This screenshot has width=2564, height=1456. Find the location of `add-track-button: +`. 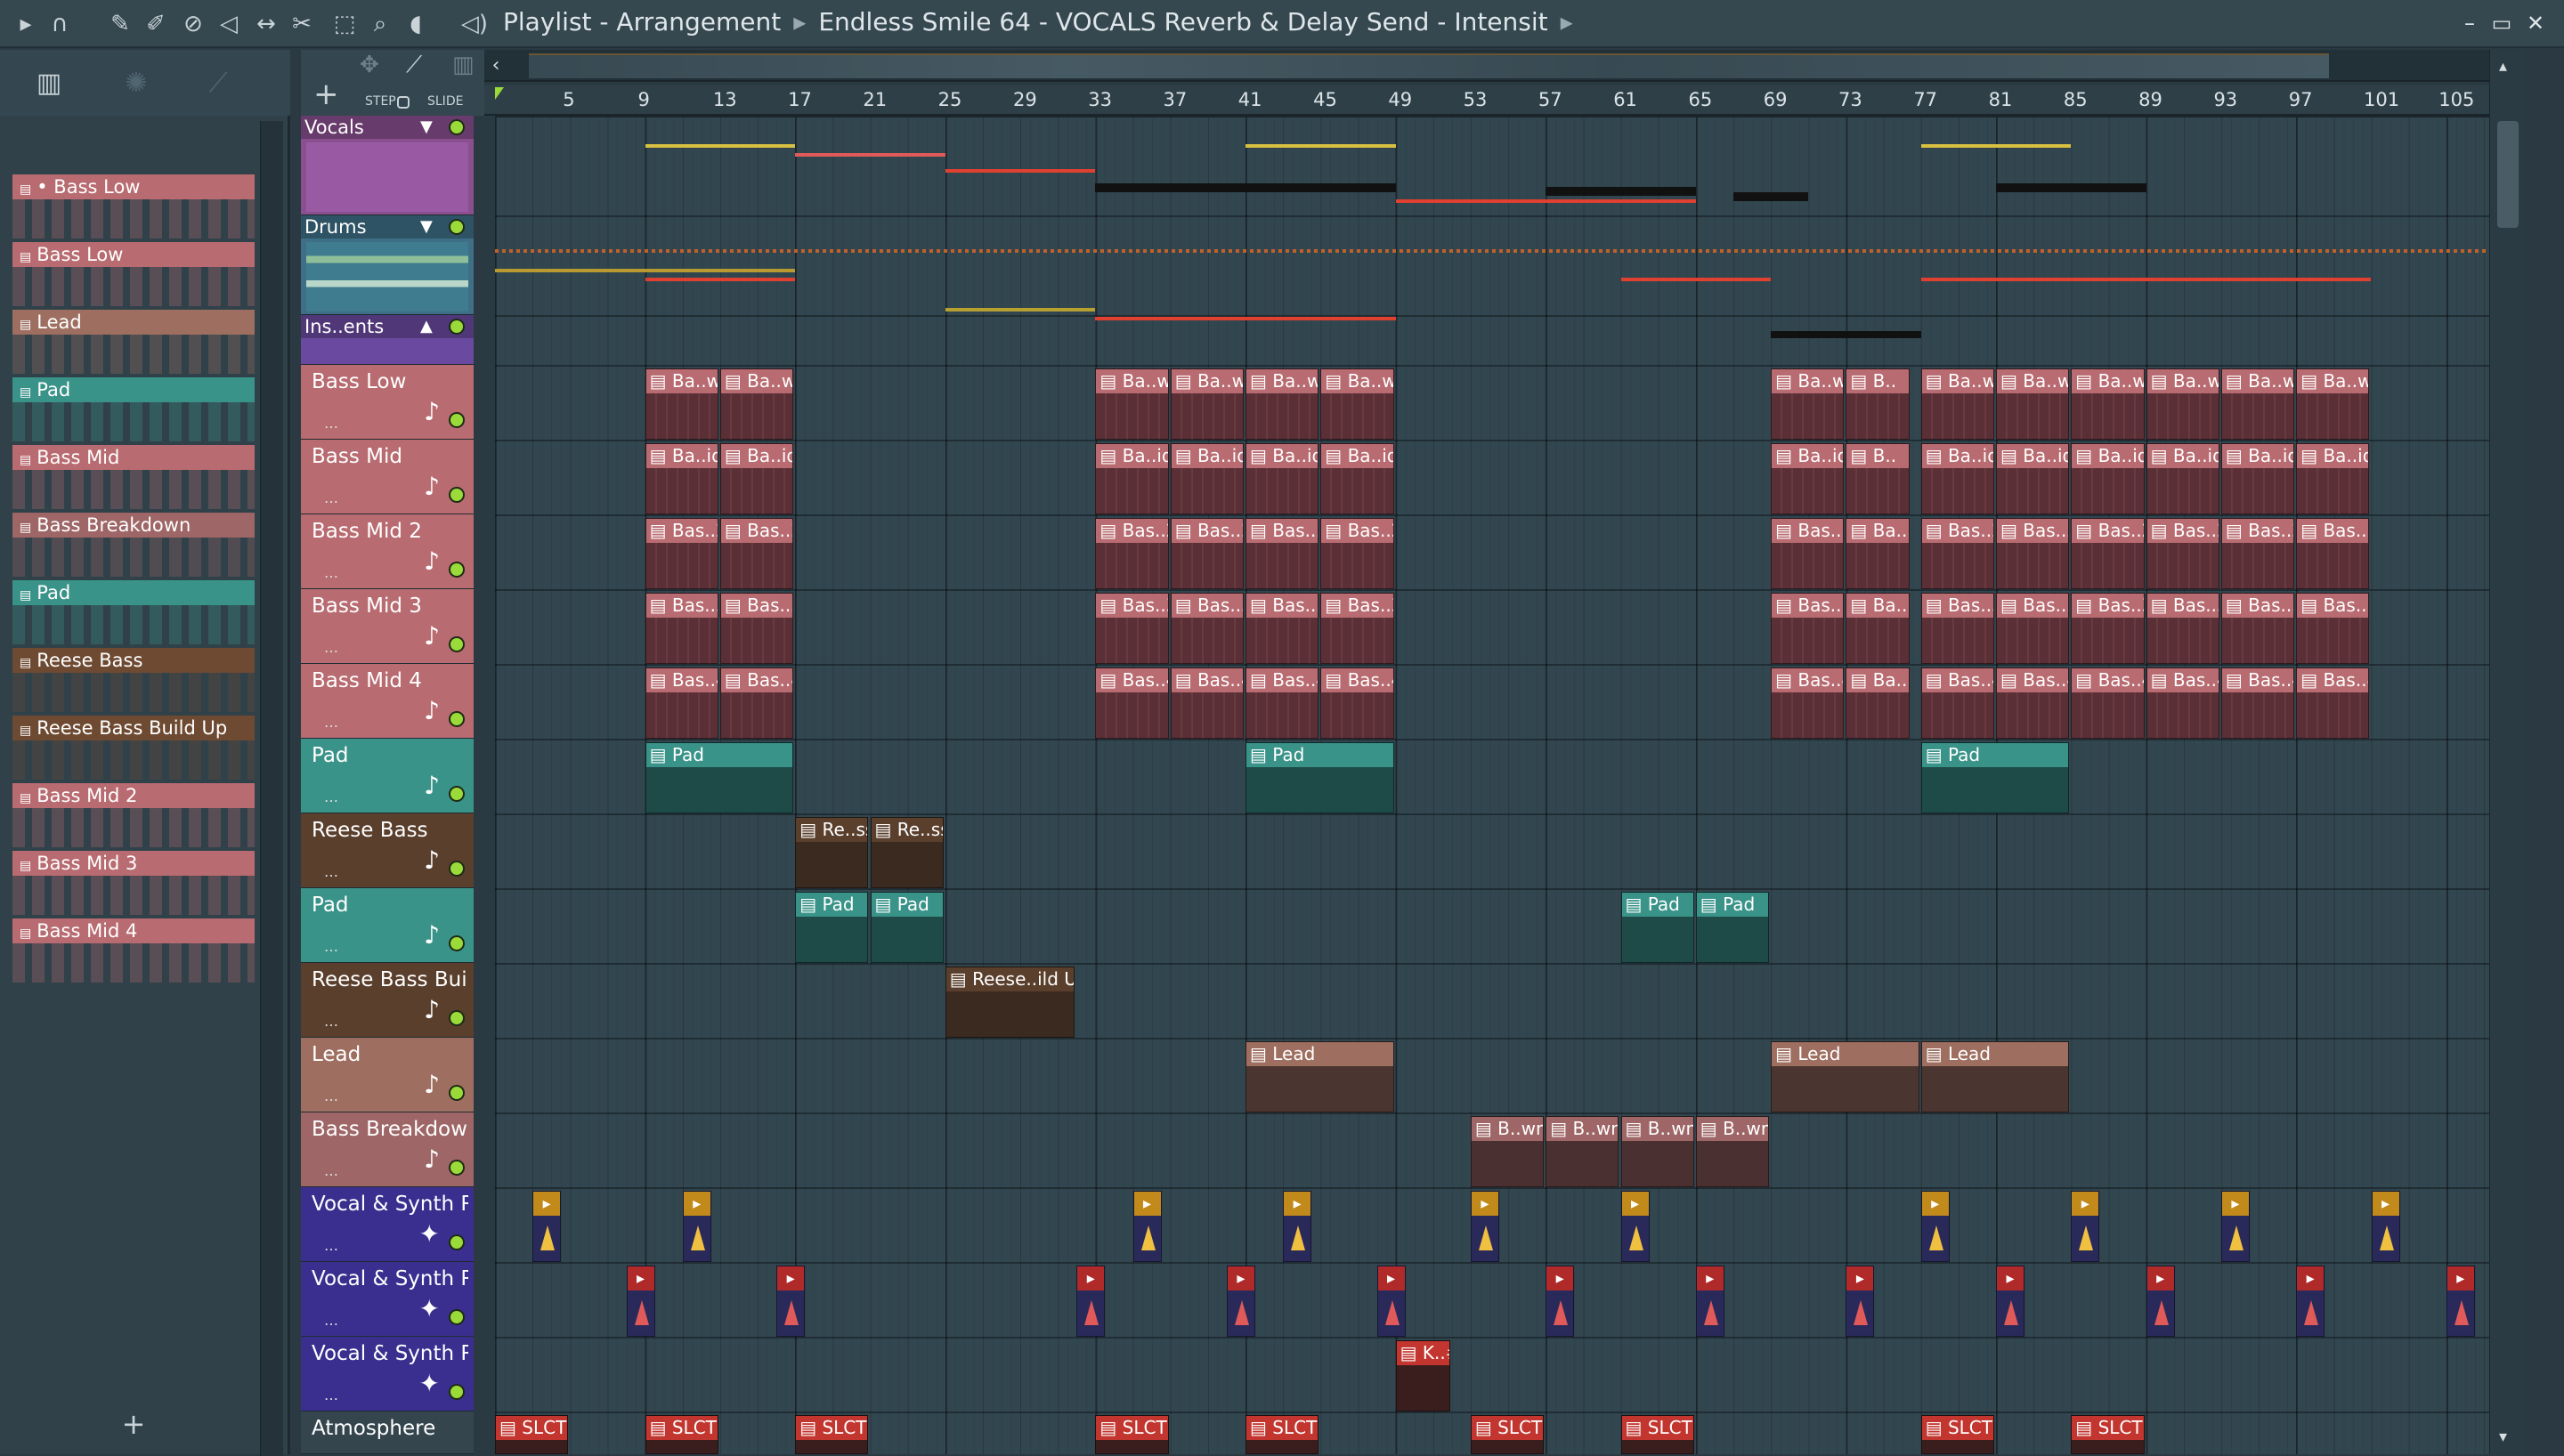

add-track-button: + is located at coordinates (326, 94).